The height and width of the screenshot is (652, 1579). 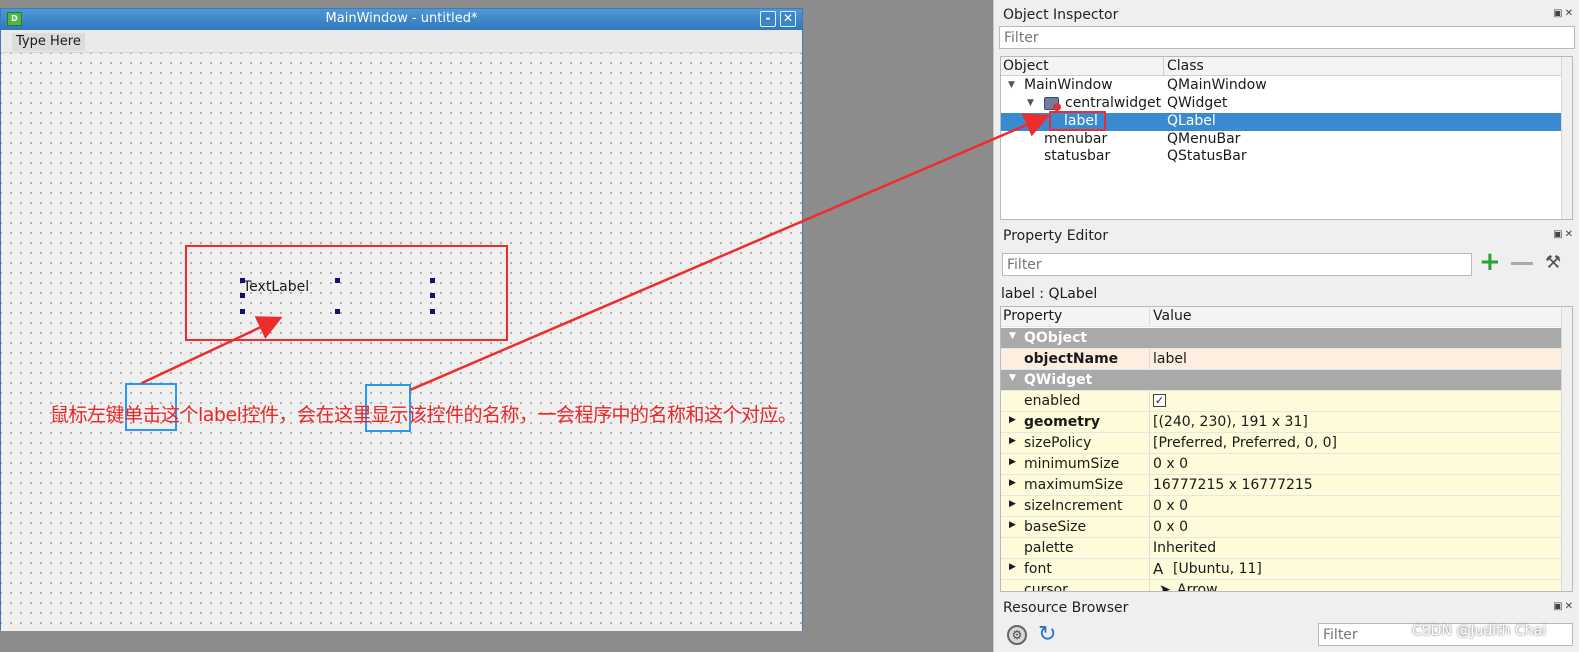 I want to click on arrow-to-textlabel, so click(x=212, y=350).